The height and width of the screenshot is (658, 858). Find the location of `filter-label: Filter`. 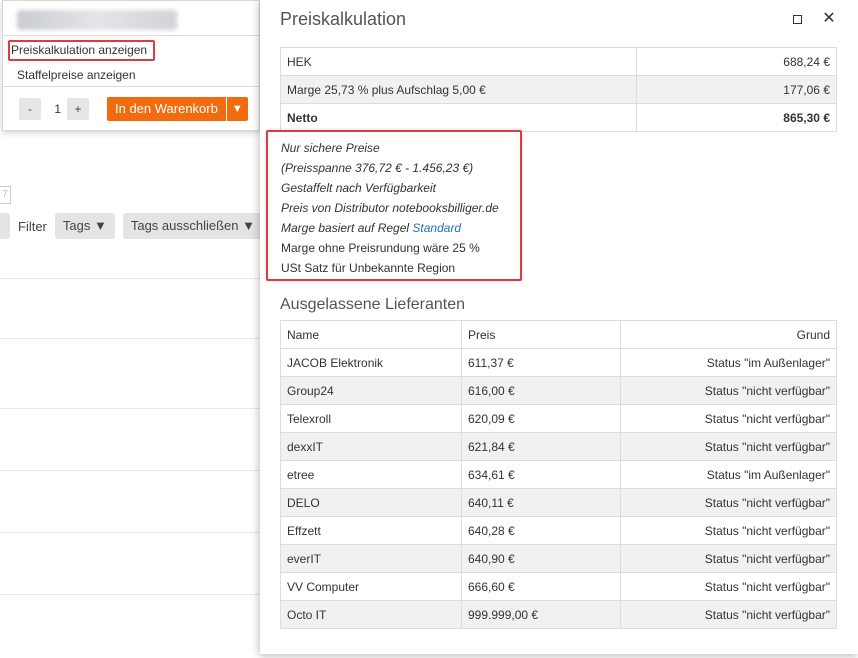

filter-label: Filter is located at coordinates (32, 226).